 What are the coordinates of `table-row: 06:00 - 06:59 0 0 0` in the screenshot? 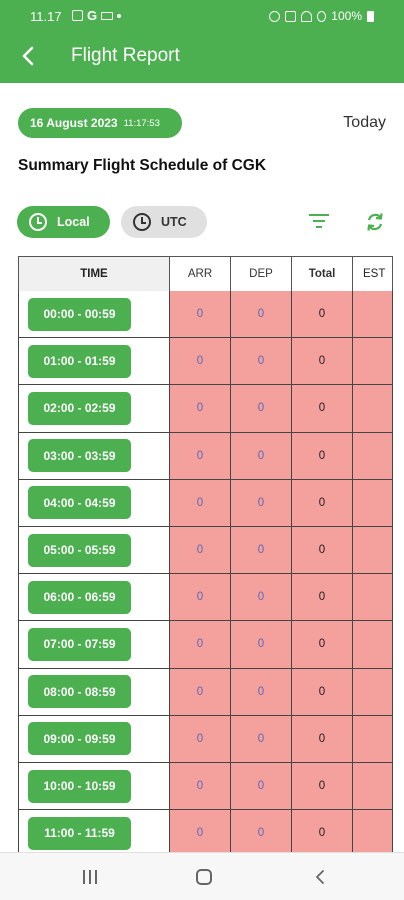 It's located at (211, 598).